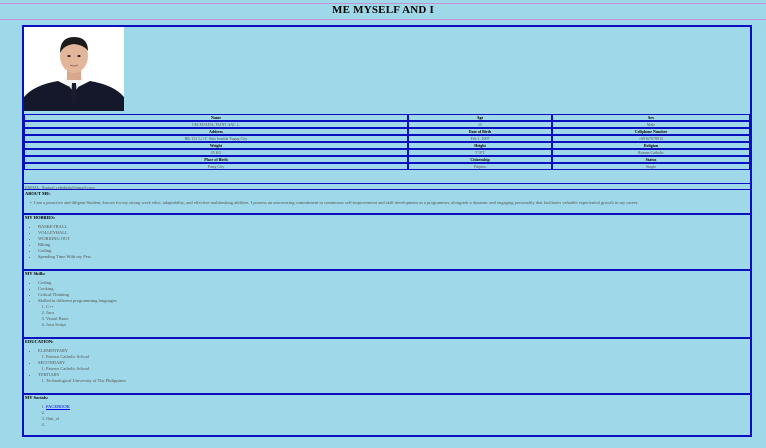 The image size is (766, 448). I want to click on height-header: Height, so click(480, 145).